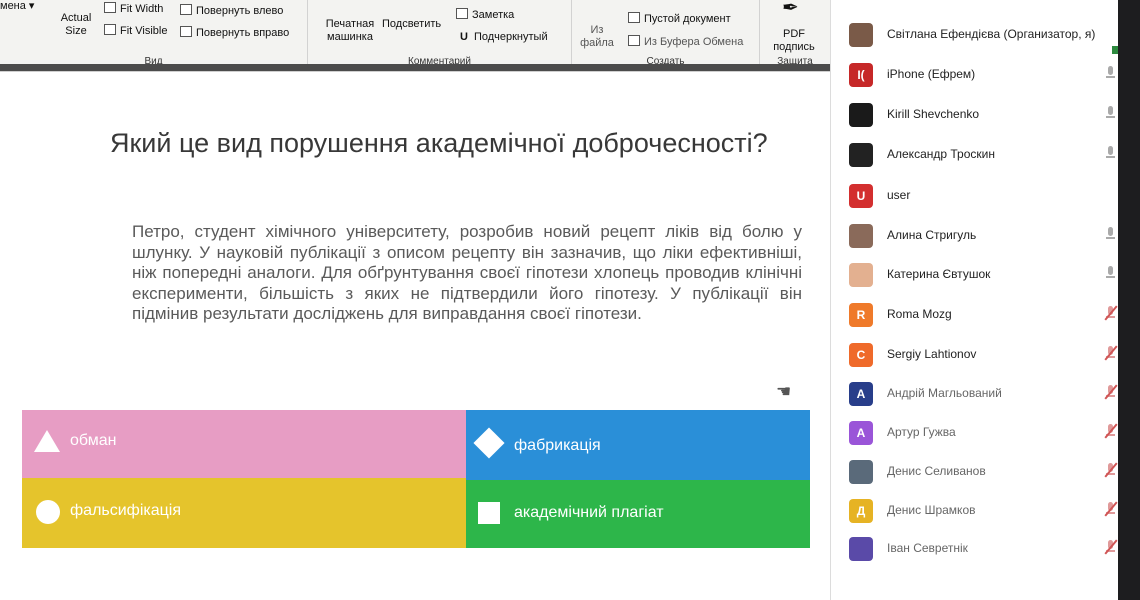  Describe the element at coordinates (76, 25) in the screenshot. I see `actual-size-button: Actual Size` at that location.